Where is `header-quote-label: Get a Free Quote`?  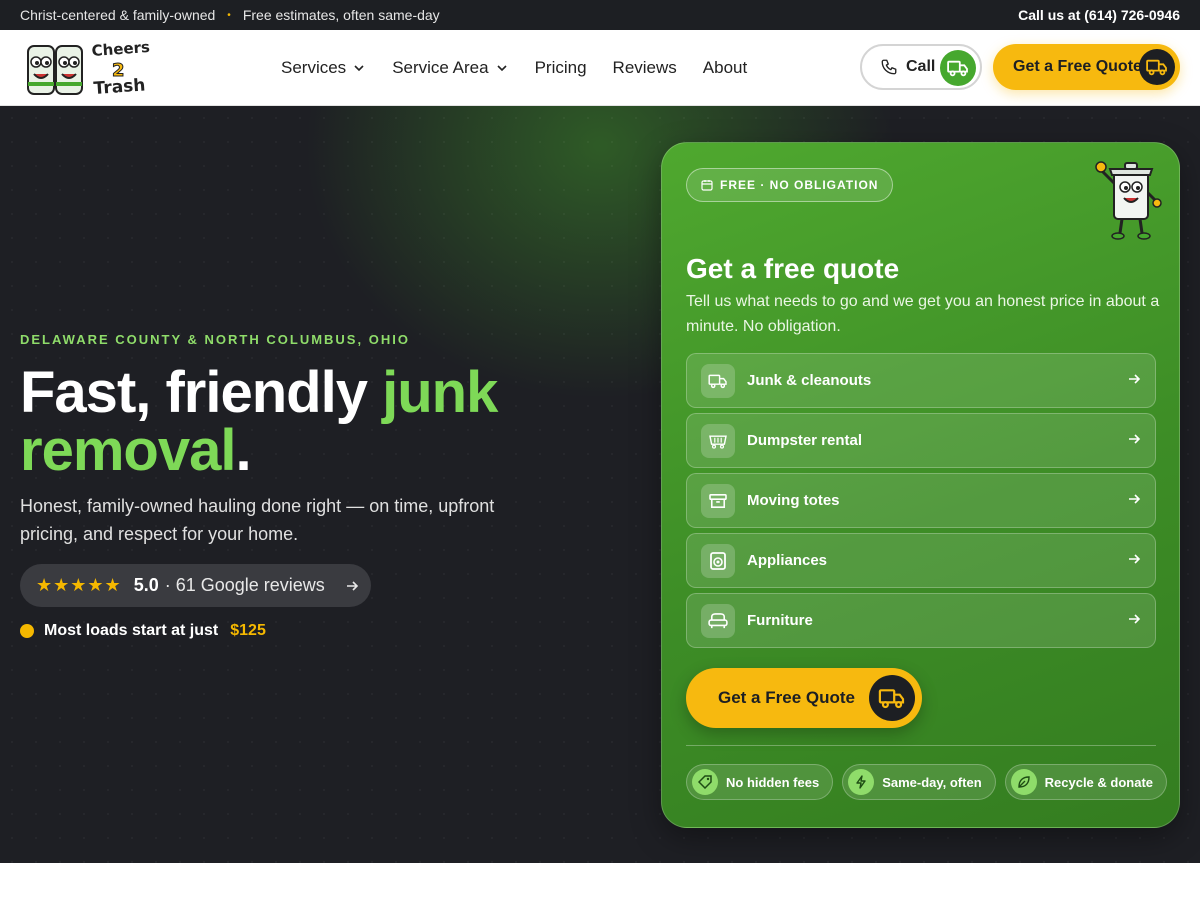
header-quote-label: Get a Free Quote is located at coordinates (1077, 66).